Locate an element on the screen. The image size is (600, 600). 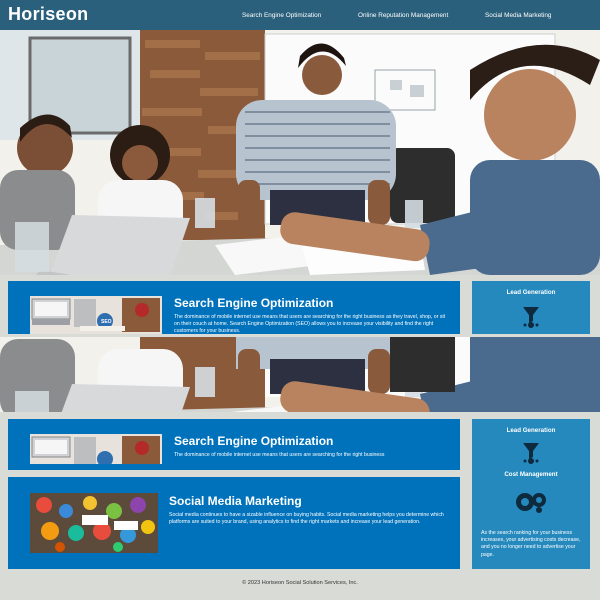
cost-management-title: Cost Management is located at coordinates (531, 474).